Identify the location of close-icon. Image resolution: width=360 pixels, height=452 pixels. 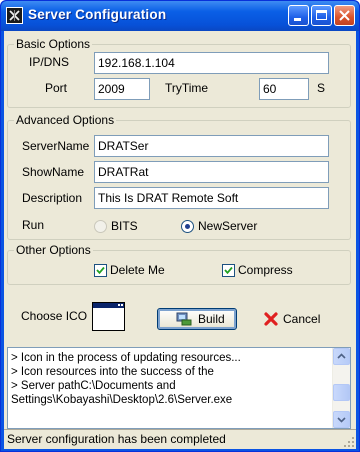
(344, 15).